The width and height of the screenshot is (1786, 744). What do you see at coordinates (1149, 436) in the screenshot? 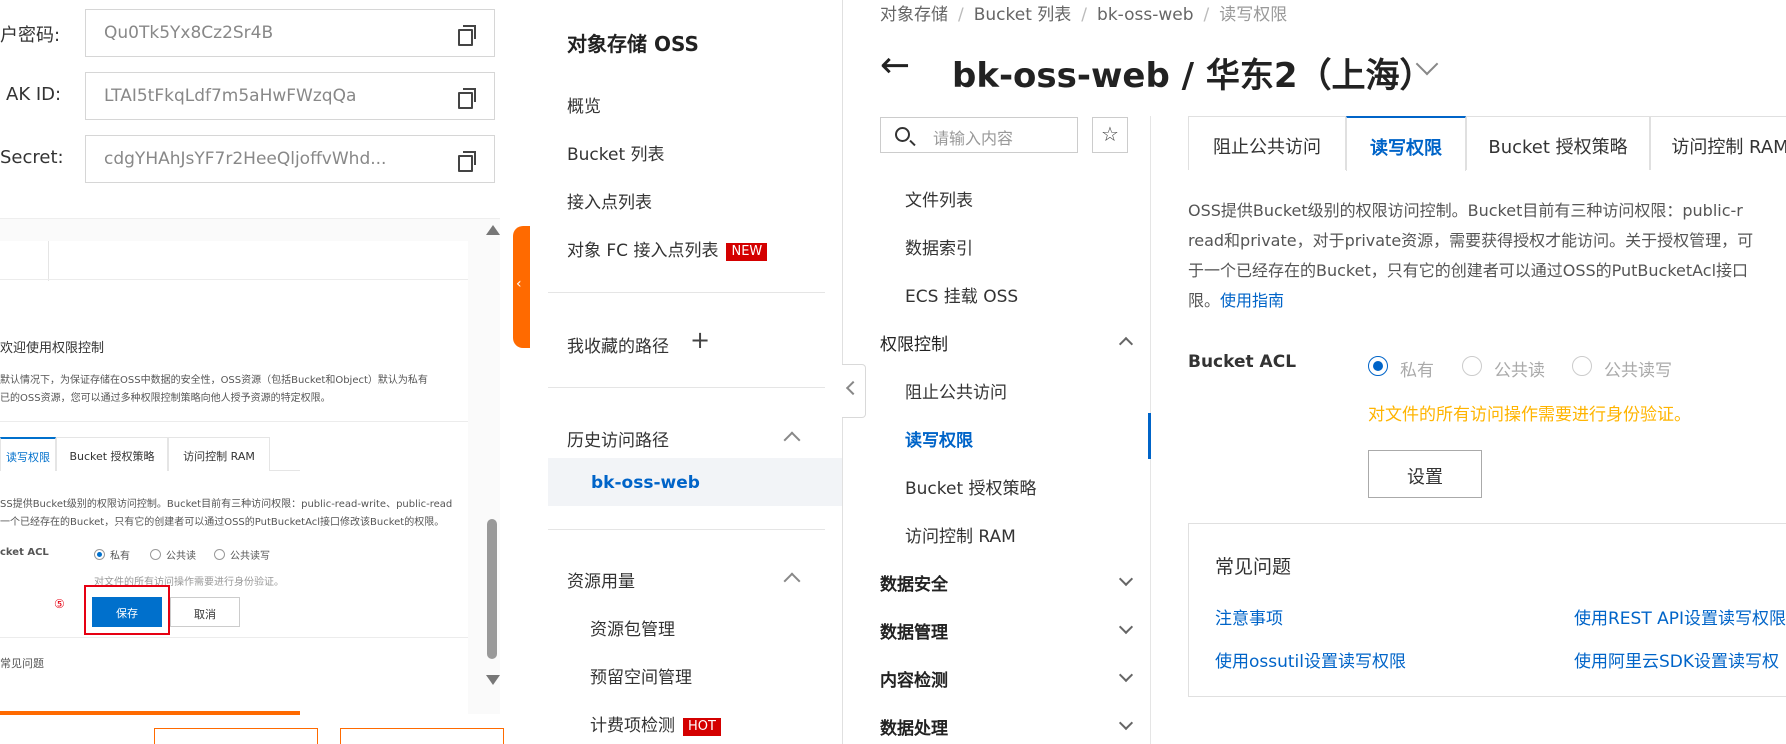
I see `active-indicator` at bounding box center [1149, 436].